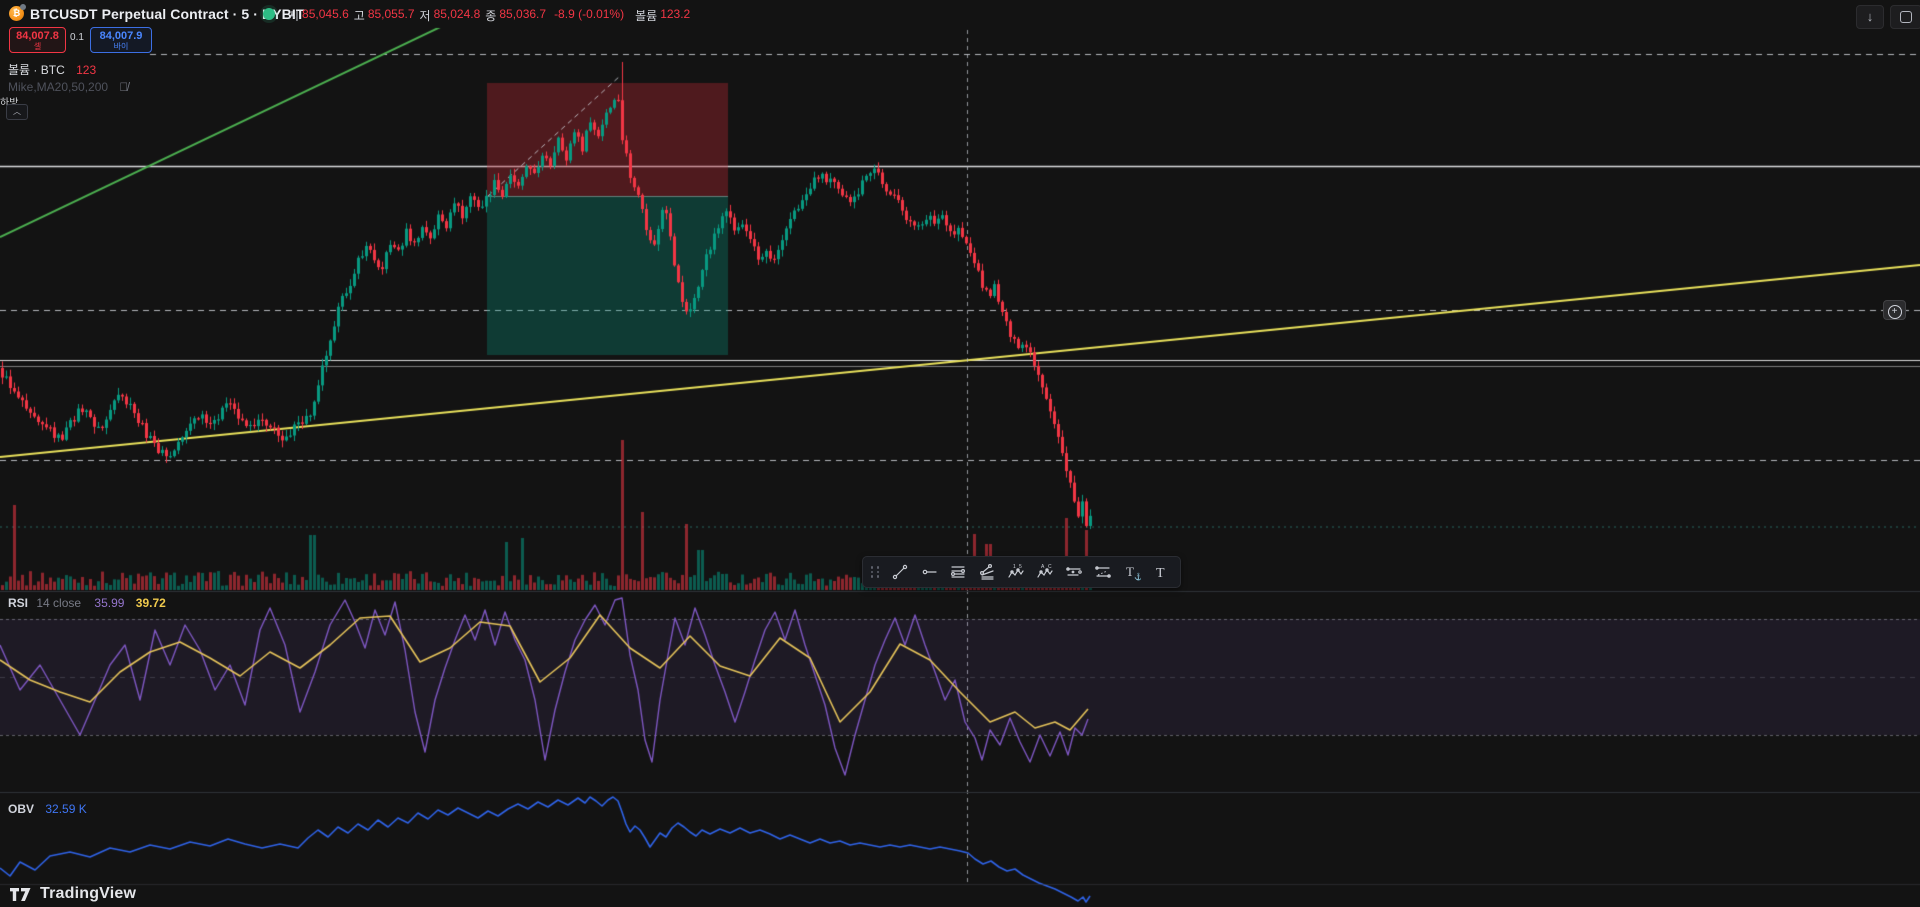 The height and width of the screenshot is (907, 1920). I want to click on obv-legend: OBV 32.59 K, so click(47, 809).